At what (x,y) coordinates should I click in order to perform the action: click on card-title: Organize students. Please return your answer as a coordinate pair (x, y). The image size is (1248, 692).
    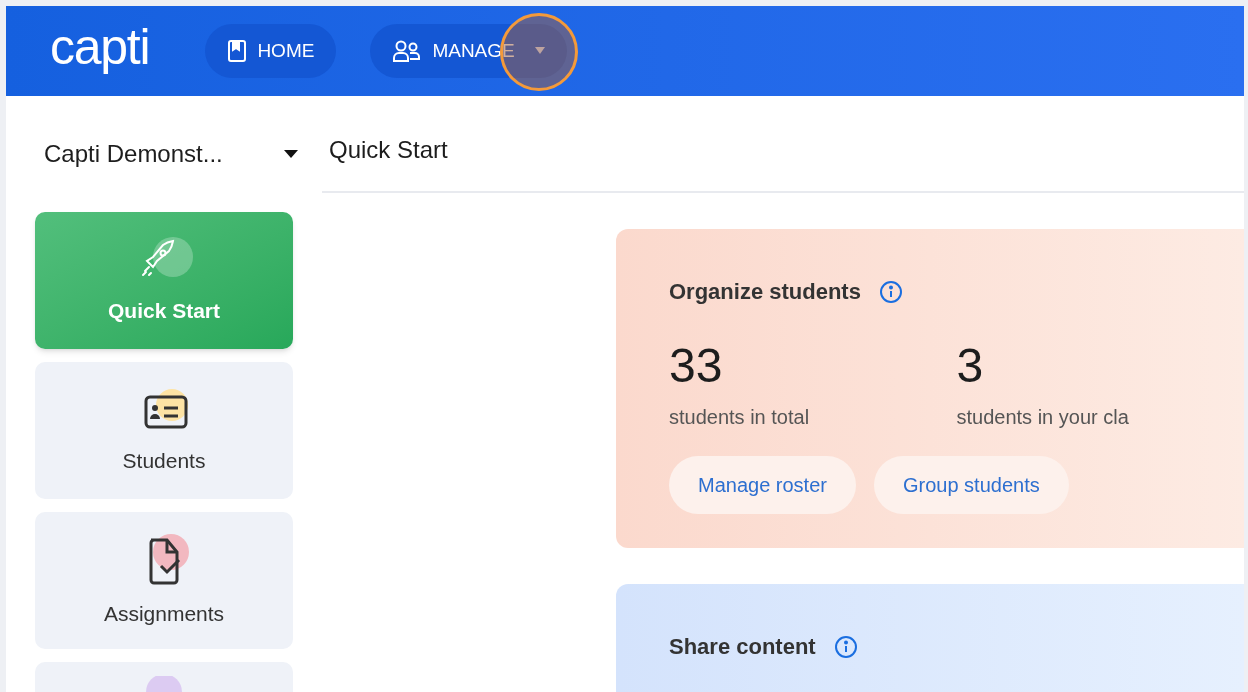
    Looking at the image, I should click on (765, 292).